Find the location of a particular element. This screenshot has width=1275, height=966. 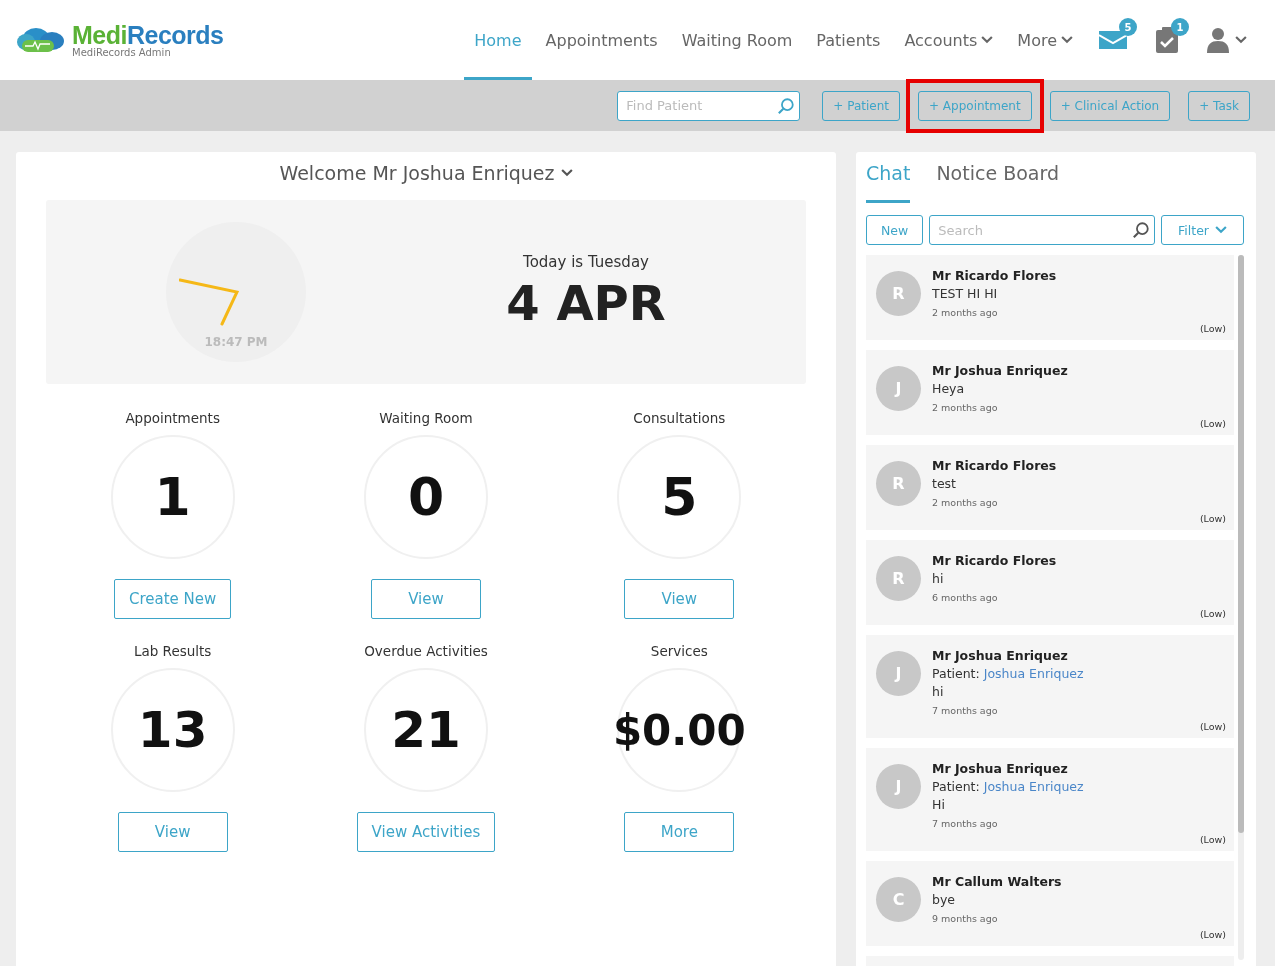

stat-value: 21 is located at coordinates (426, 730).